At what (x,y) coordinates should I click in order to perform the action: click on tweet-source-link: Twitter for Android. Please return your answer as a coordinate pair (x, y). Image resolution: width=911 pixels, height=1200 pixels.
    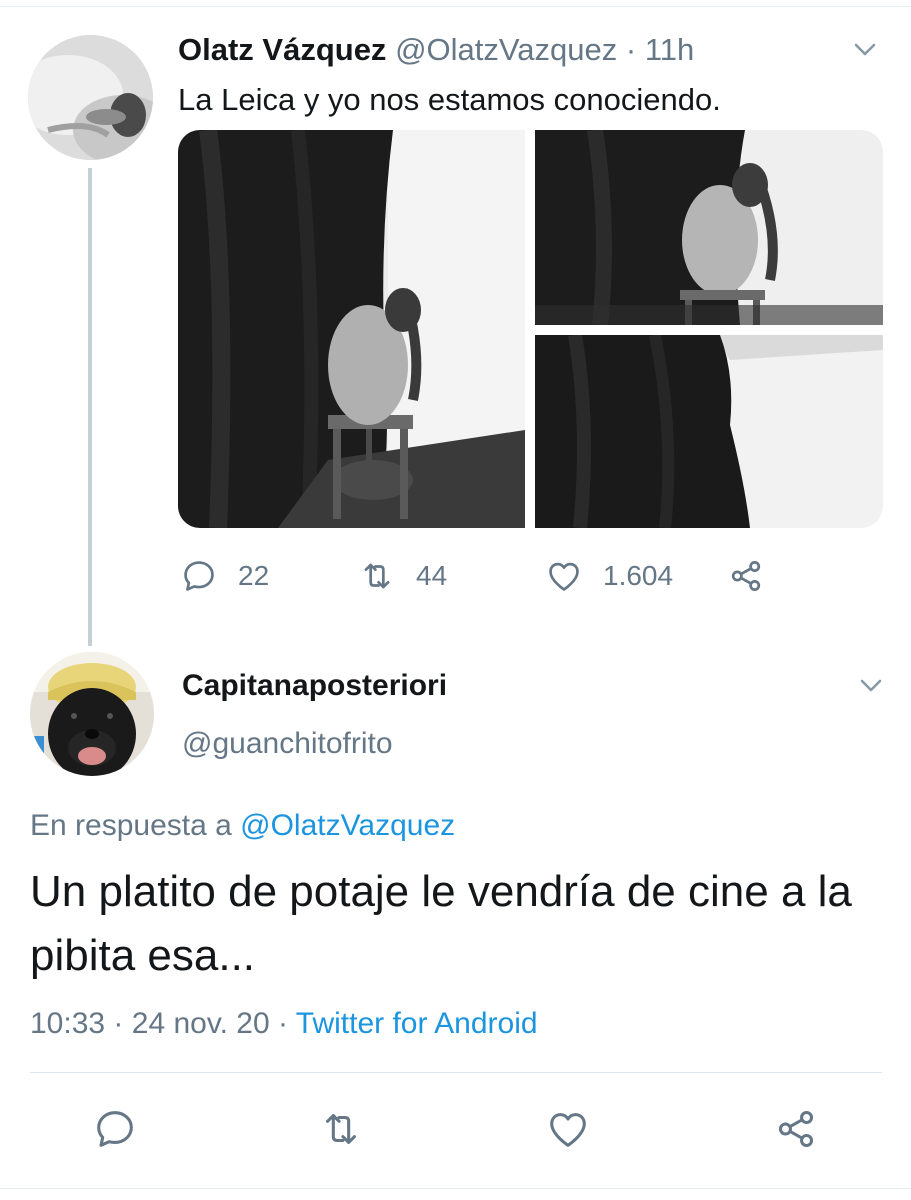
    Looking at the image, I should click on (417, 1023).